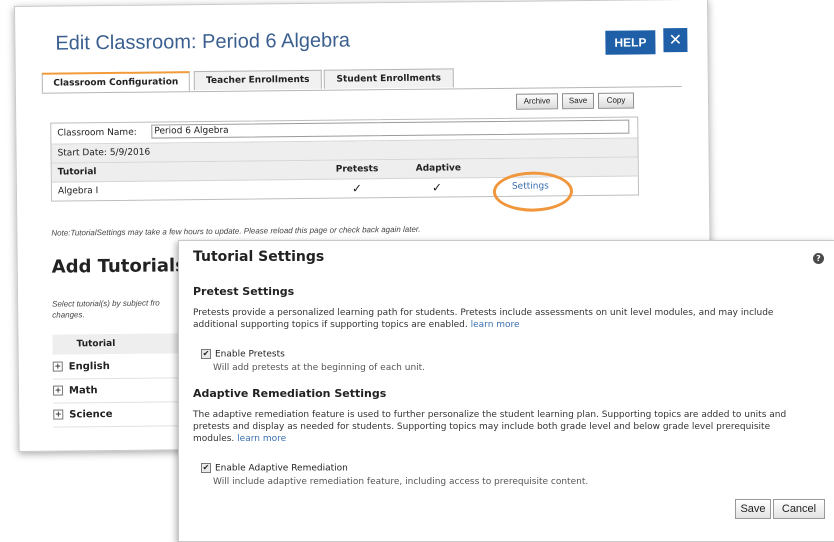 The image size is (834, 542). What do you see at coordinates (89, 367) in the screenshot?
I see `subject-label: English` at bounding box center [89, 367].